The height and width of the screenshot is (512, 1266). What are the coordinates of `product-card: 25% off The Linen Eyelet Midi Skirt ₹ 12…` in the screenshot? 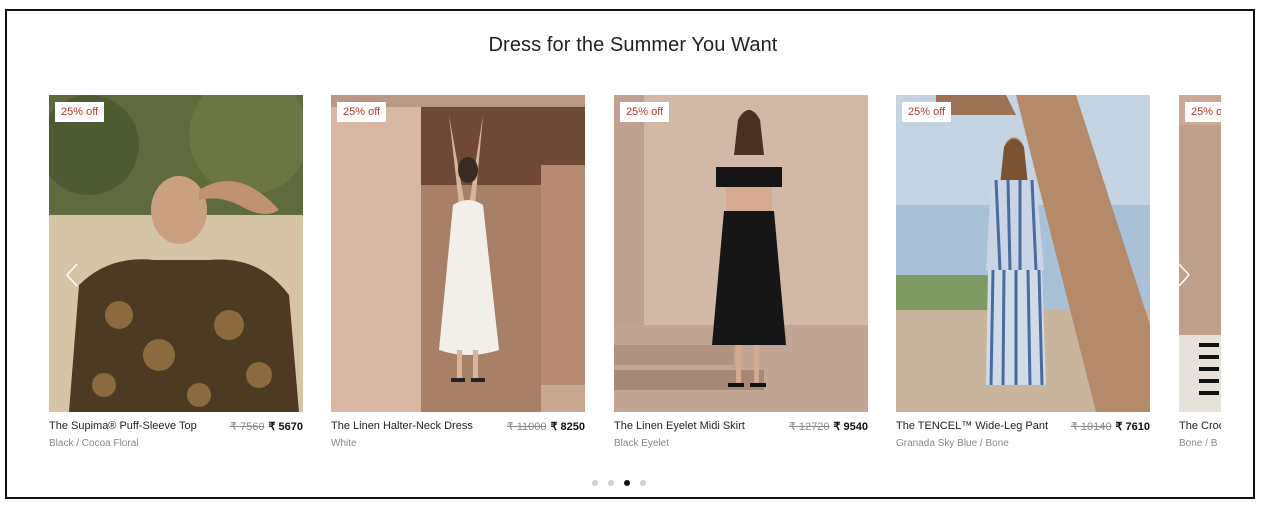 It's located at (741, 280).